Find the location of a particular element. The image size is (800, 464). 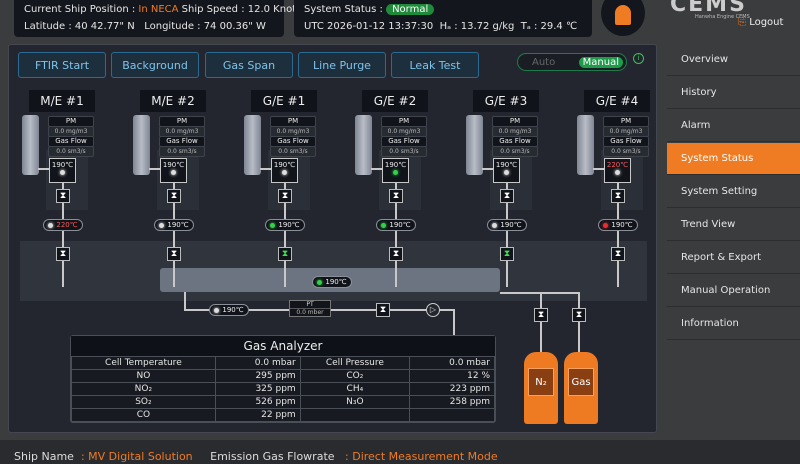

table-row: NO 295 ppm CO₂ 12 % is located at coordinates (283, 376).